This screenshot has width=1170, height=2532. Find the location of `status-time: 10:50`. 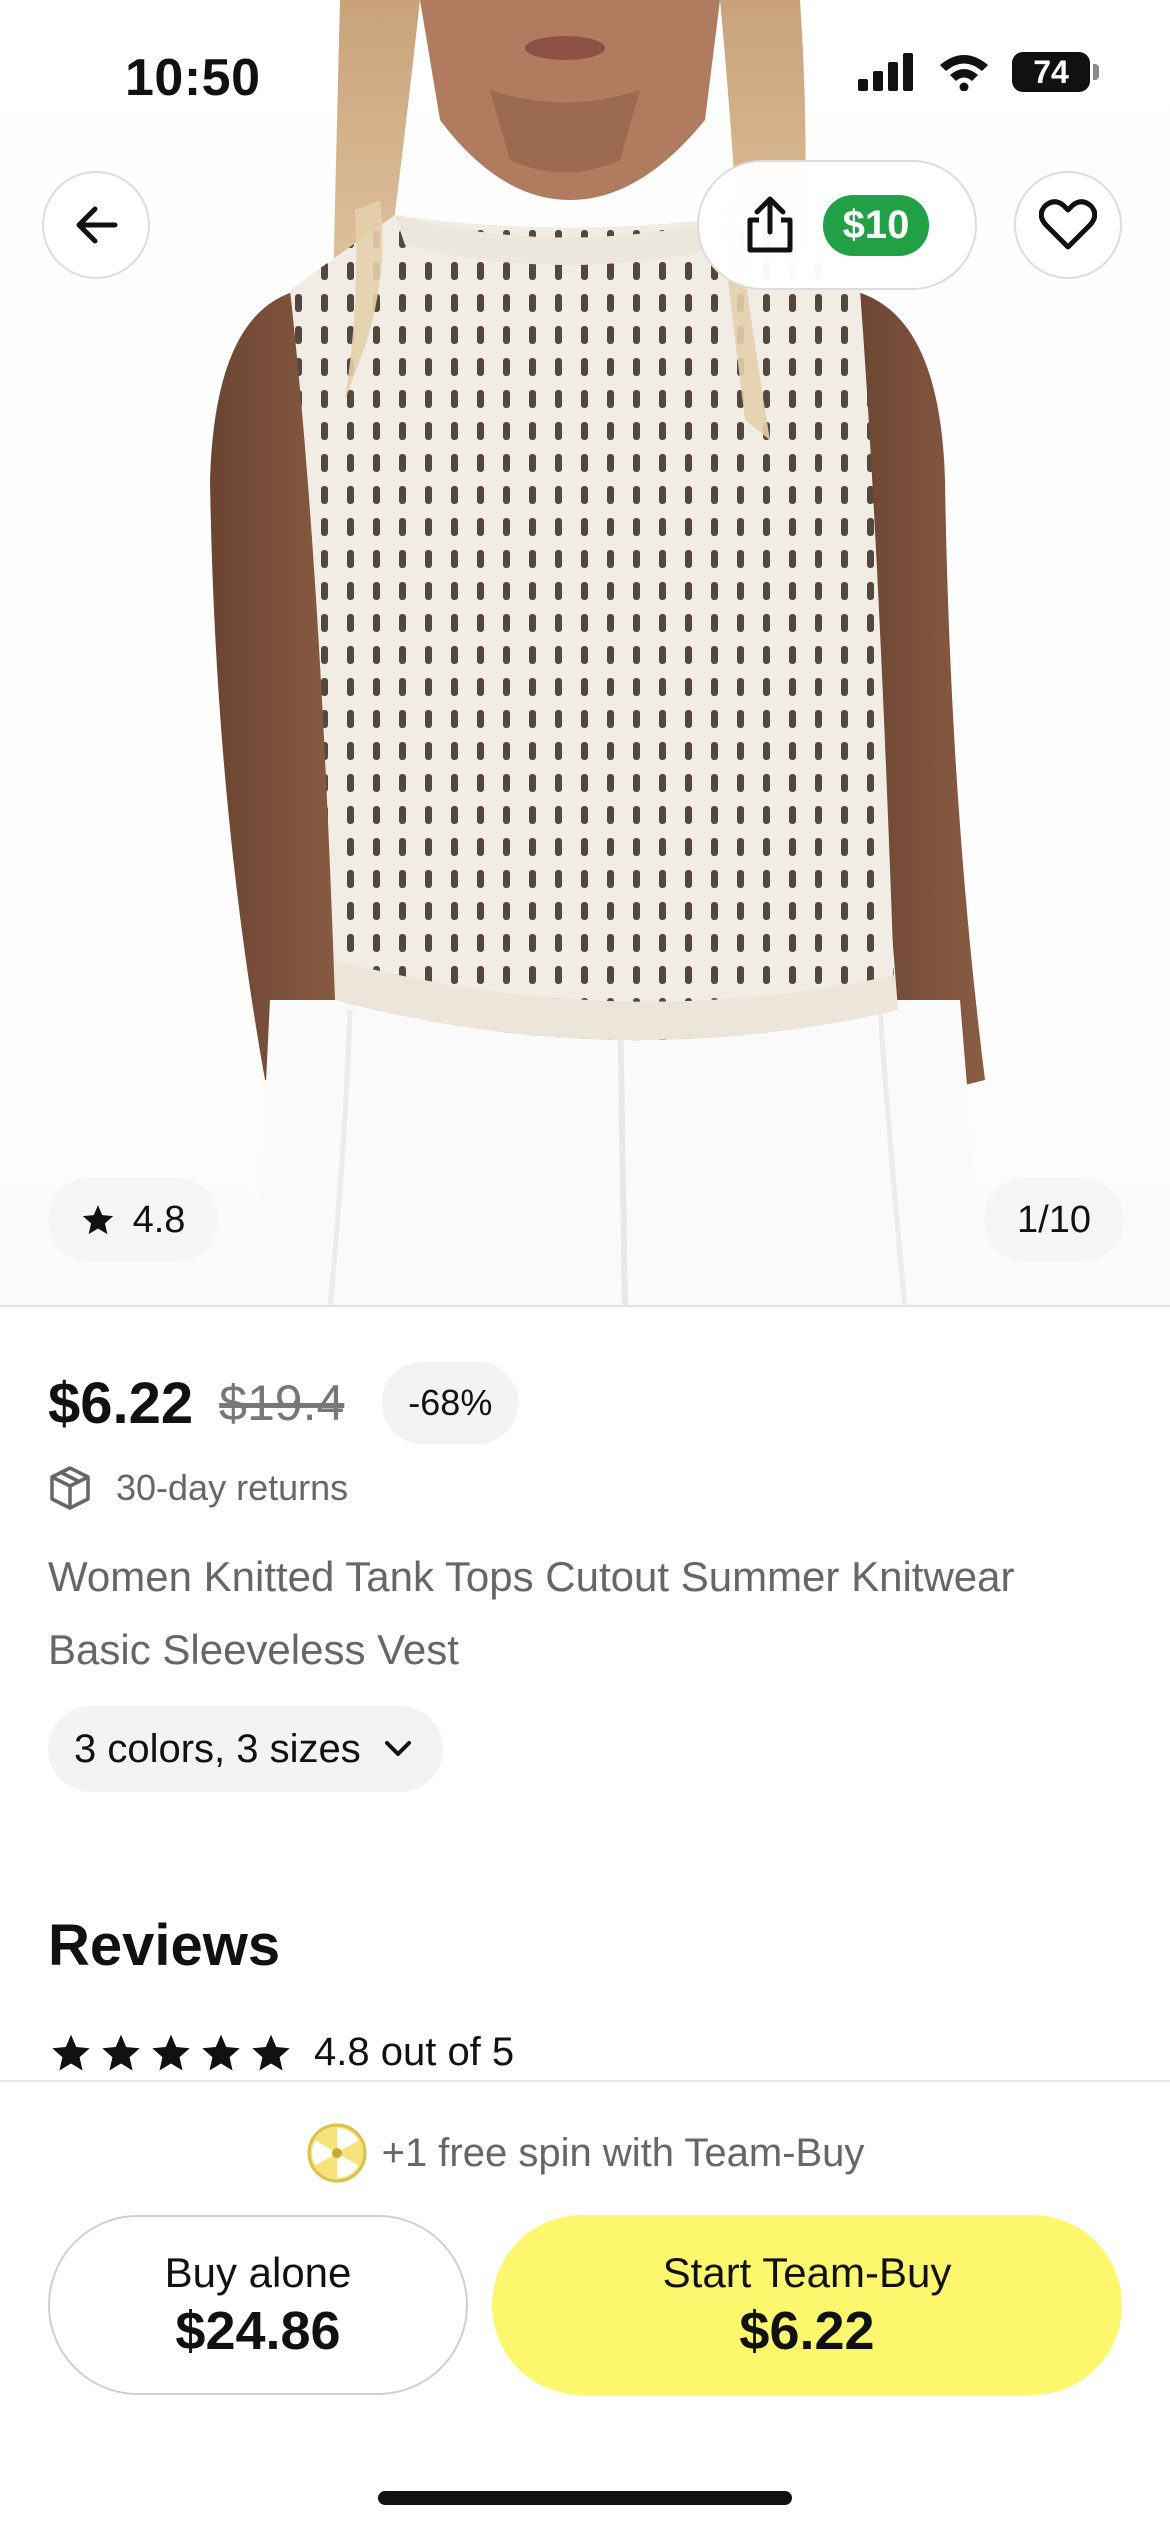

status-time: 10:50 is located at coordinates (193, 78).